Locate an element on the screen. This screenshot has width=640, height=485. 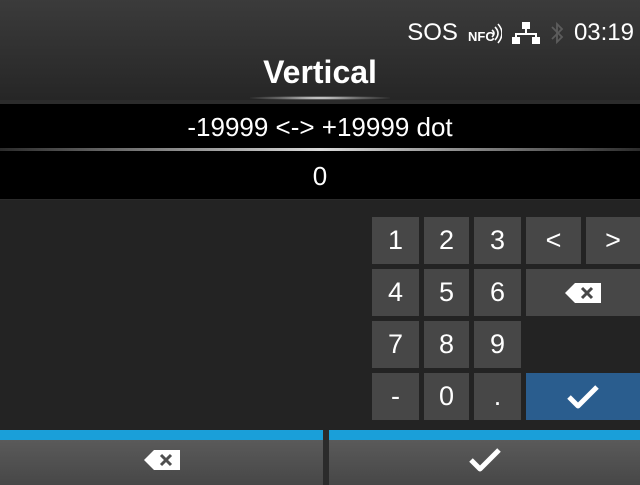
key-3: 3 is located at coordinates (497, 240).